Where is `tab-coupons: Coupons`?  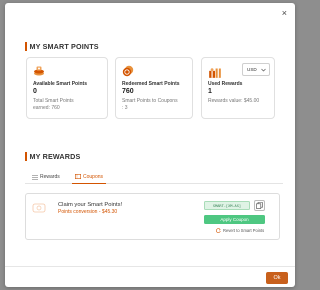
tab-coupons: Coupons is located at coordinates (89, 177).